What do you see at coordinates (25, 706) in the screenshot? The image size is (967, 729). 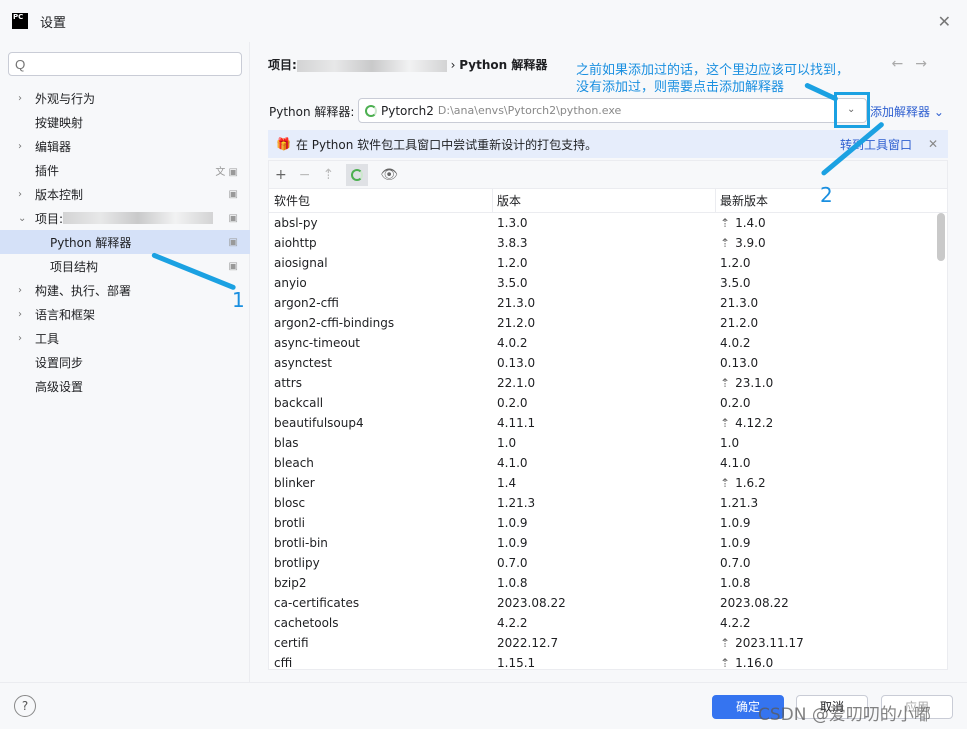 I see `help-button: ?` at bounding box center [25, 706].